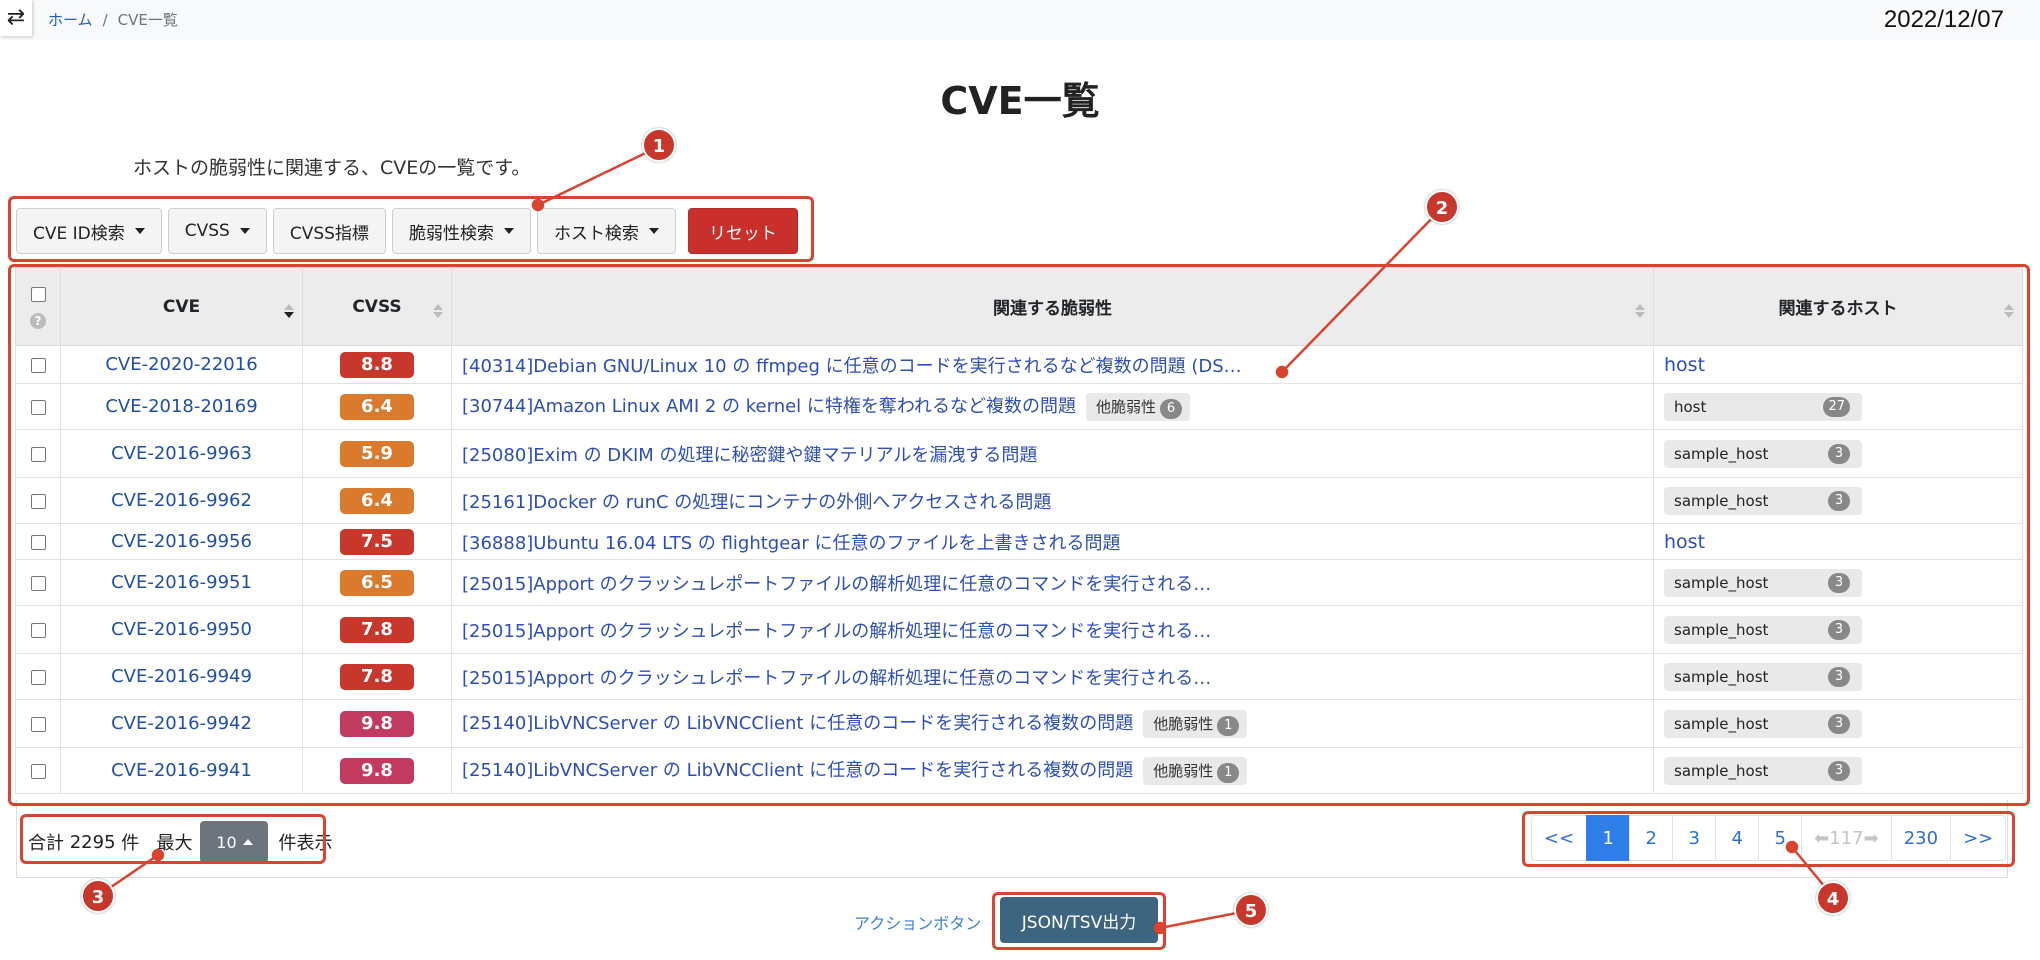 This screenshot has height=960, width=2040. Describe the element at coordinates (411, 229) in the screenshot. I see `annotation-box-filters` at that location.